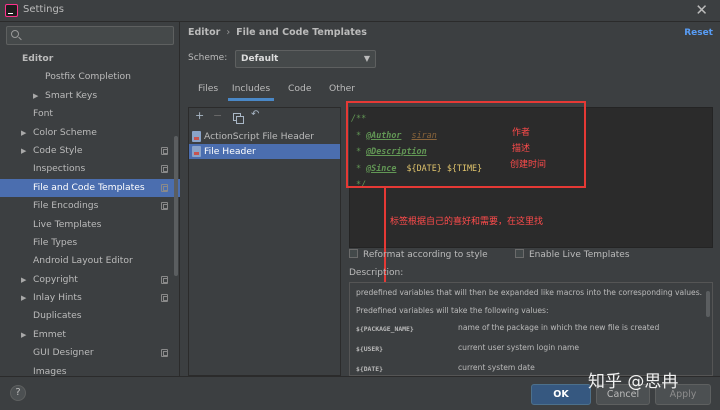 The image size is (720, 410). Describe the element at coordinates (199, 115) in the screenshot. I see `add-icon: +` at that location.